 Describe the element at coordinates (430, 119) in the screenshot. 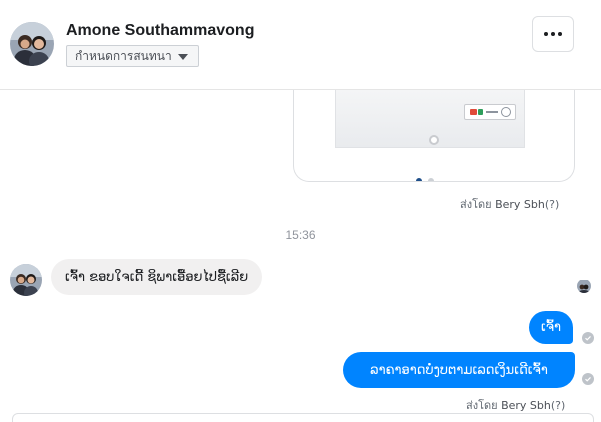

I see `product-image` at that location.